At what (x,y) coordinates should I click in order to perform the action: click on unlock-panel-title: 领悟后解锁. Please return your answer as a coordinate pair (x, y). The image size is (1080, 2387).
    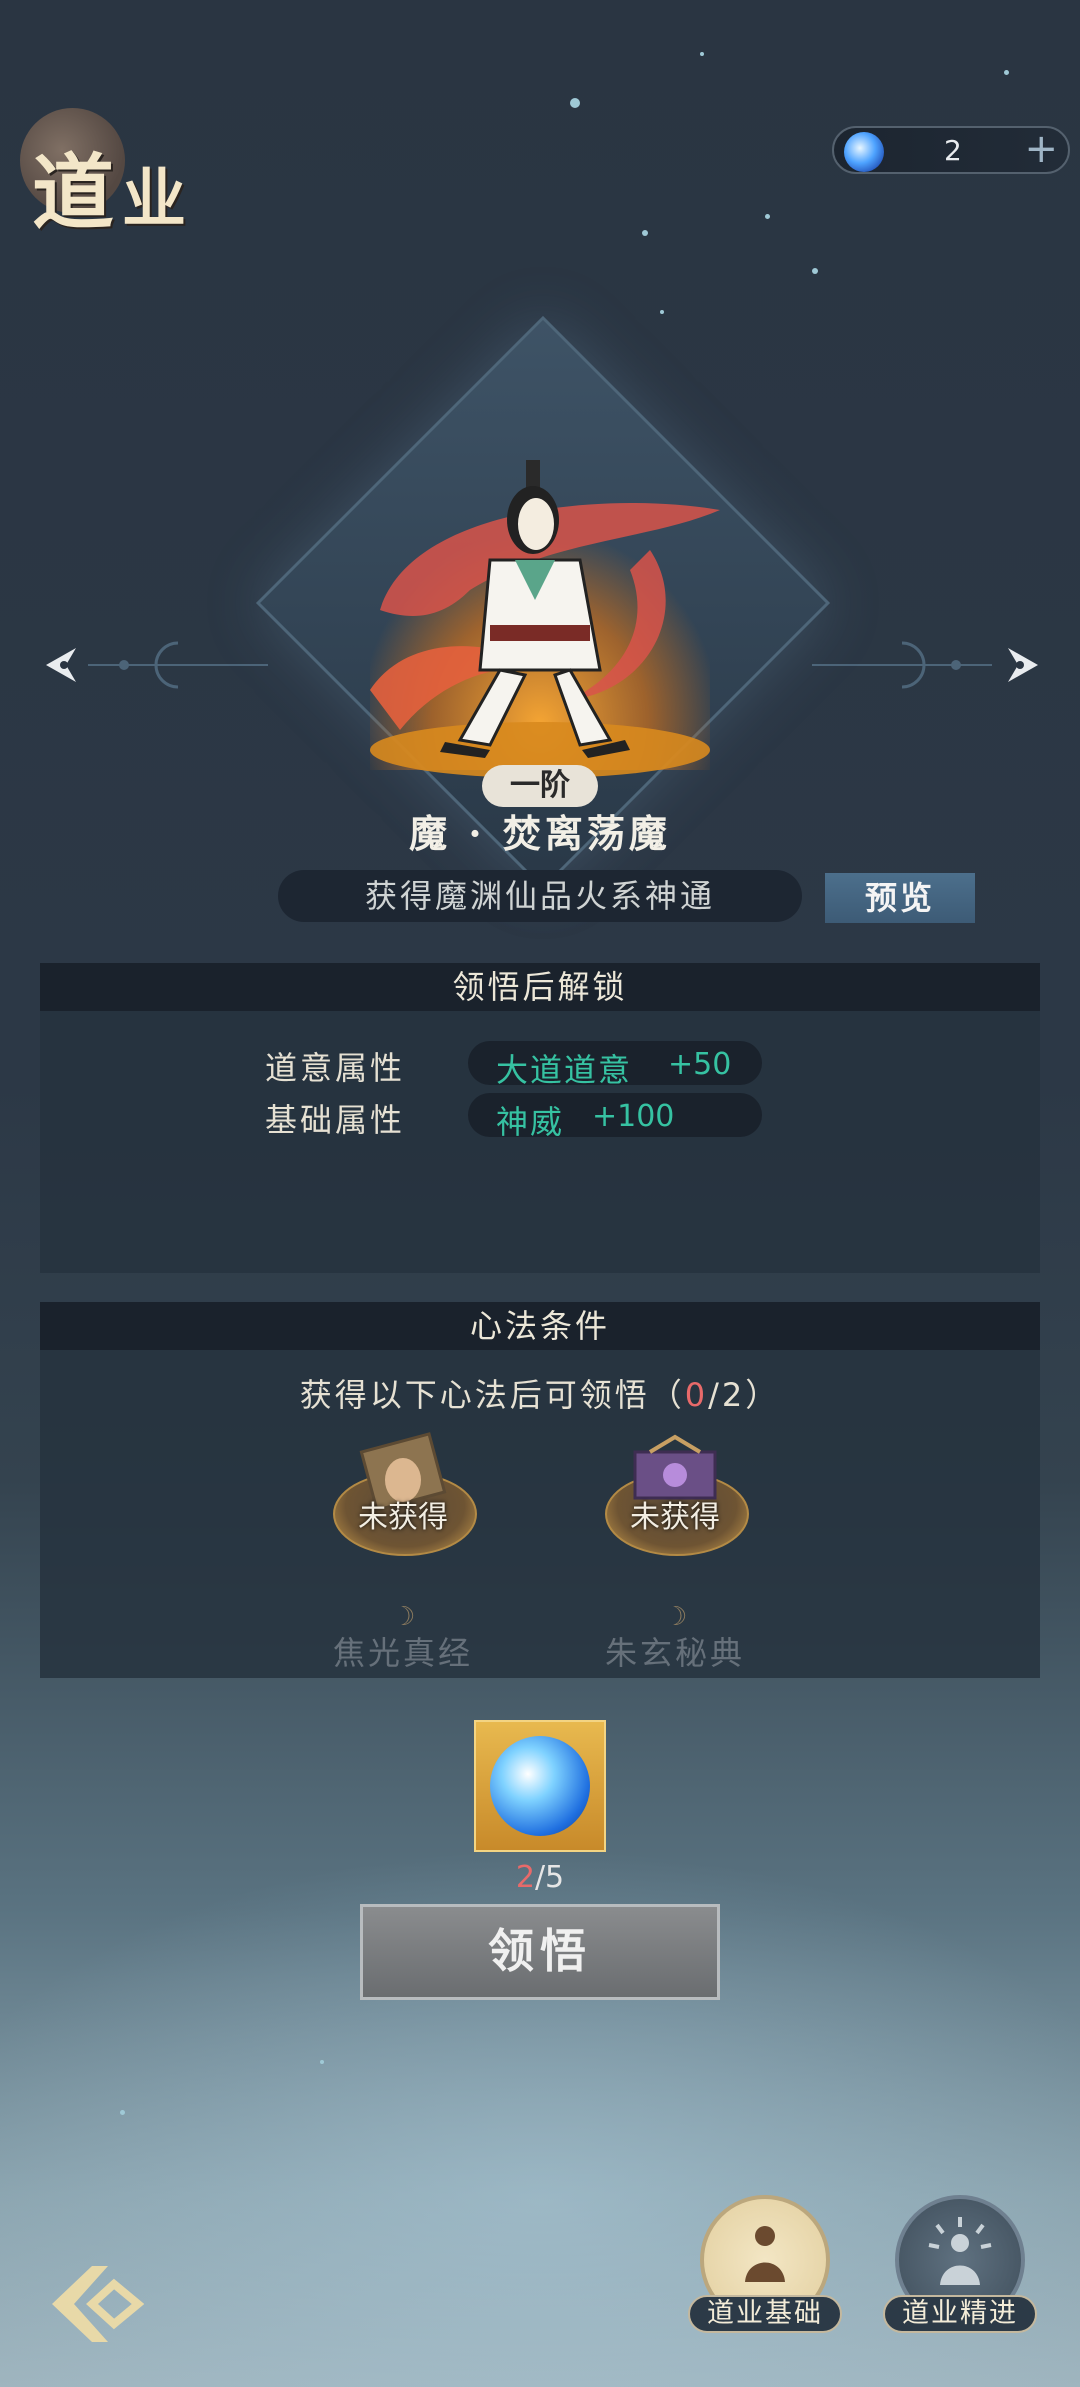
    Looking at the image, I should click on (540, 987).